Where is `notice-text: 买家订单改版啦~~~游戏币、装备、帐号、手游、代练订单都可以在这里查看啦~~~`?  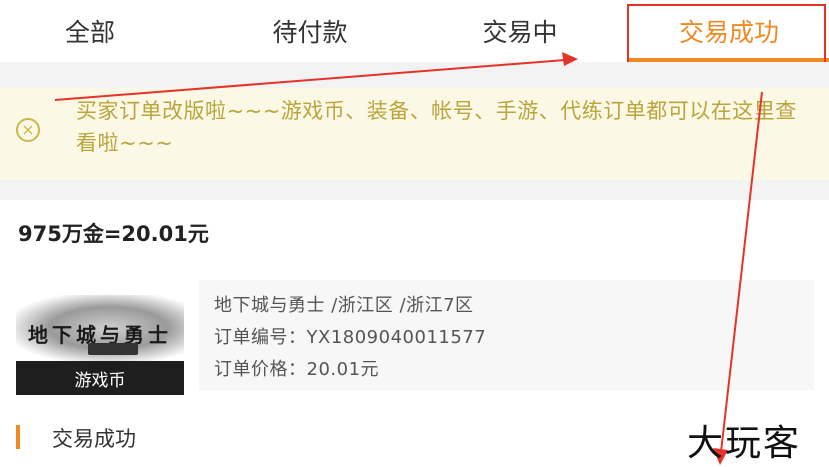
notice-text: 买家订单改版啦~~~游戏币、装备、帐号、手游、代练订单都可以在这里查看啦~~~ is located at coordinates (436, 127).